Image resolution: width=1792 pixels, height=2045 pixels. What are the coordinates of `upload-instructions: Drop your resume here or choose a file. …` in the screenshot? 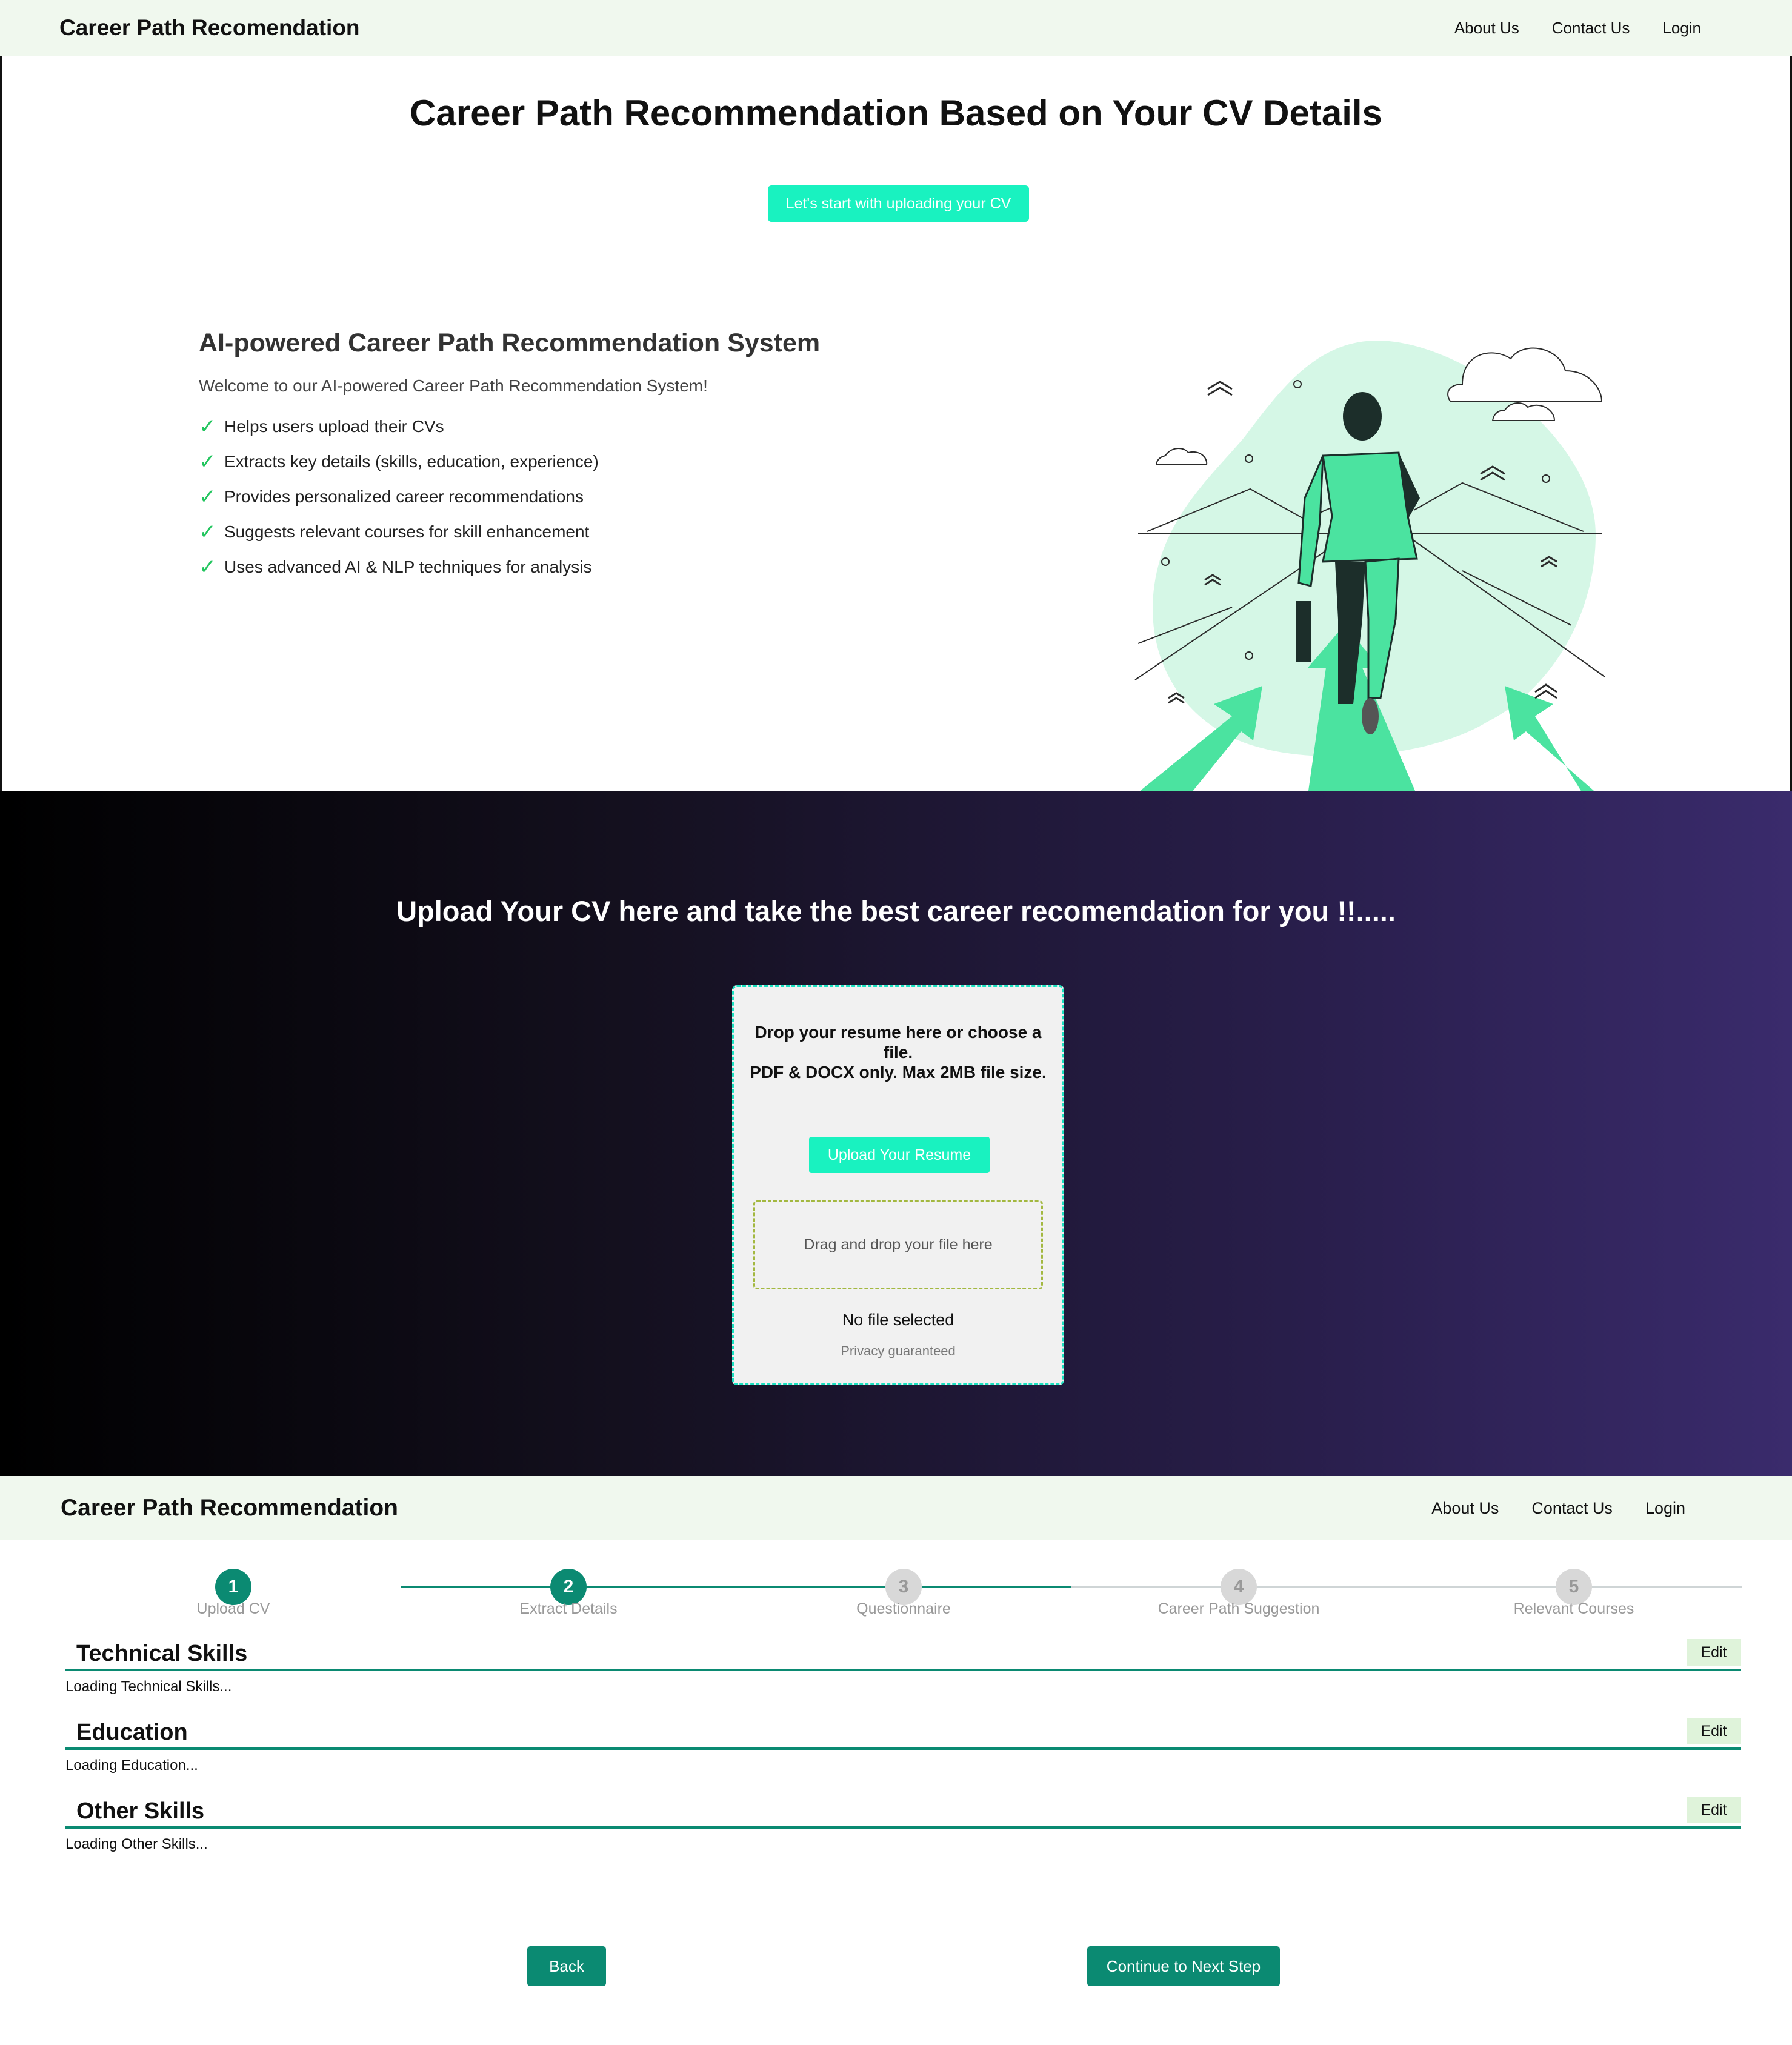 It's located at (898, 1052).